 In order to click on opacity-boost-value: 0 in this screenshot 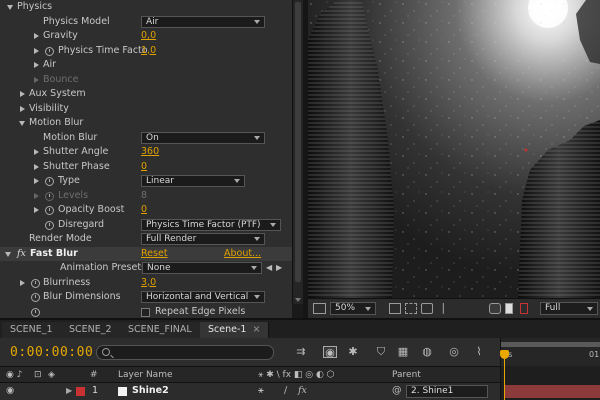, I will do `click(144, 210)`.